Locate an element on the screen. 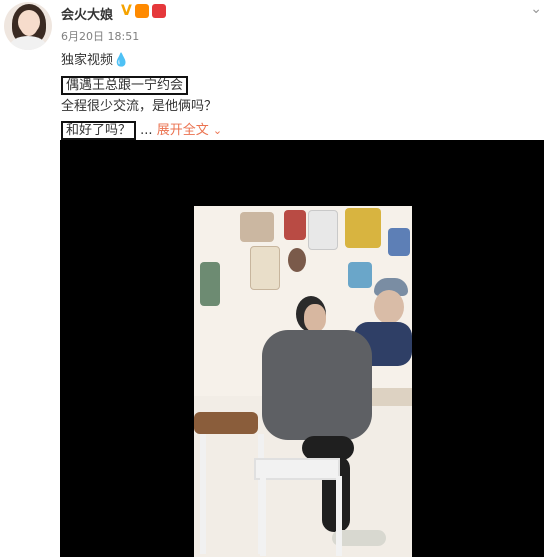 This screenshot has width=550, height=557. post-text-line-4: 和好了吗？ ... 展开全文 ⌄ is located at coordinates (141, 129).